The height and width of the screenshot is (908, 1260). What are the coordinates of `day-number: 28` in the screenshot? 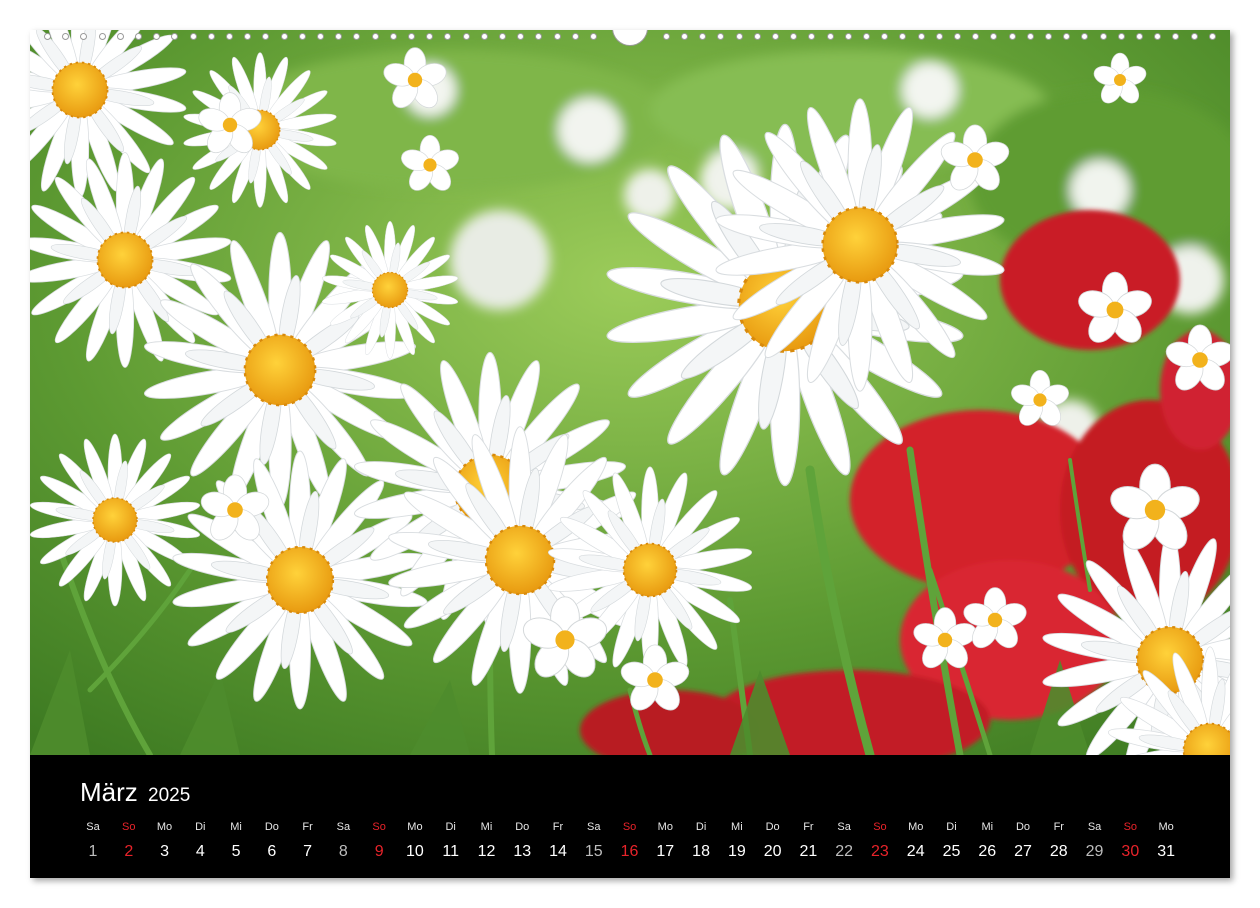 It's located at (1058, 851).